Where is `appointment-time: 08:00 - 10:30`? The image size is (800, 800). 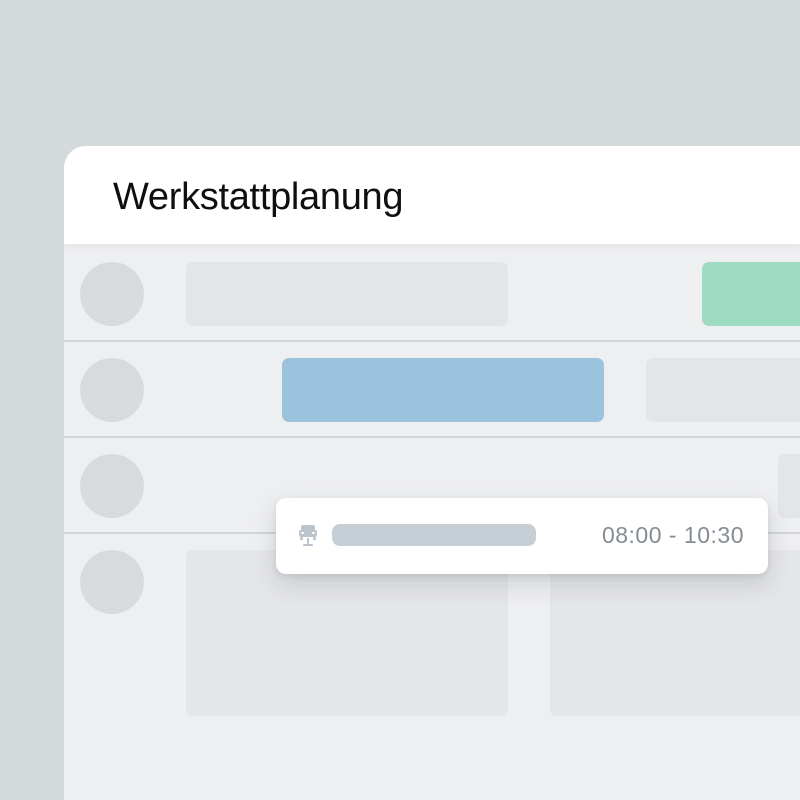 appointment-time: 08:00 - 10:30 is located at coordinates (672, 535).